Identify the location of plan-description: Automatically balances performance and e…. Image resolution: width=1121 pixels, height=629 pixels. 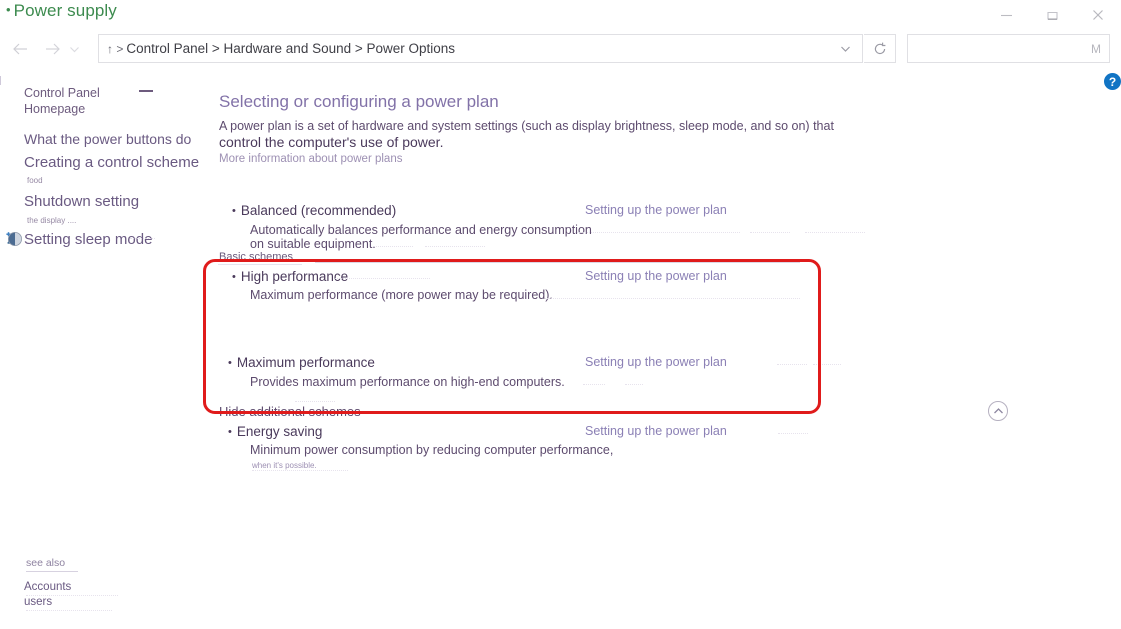
(421, 230).